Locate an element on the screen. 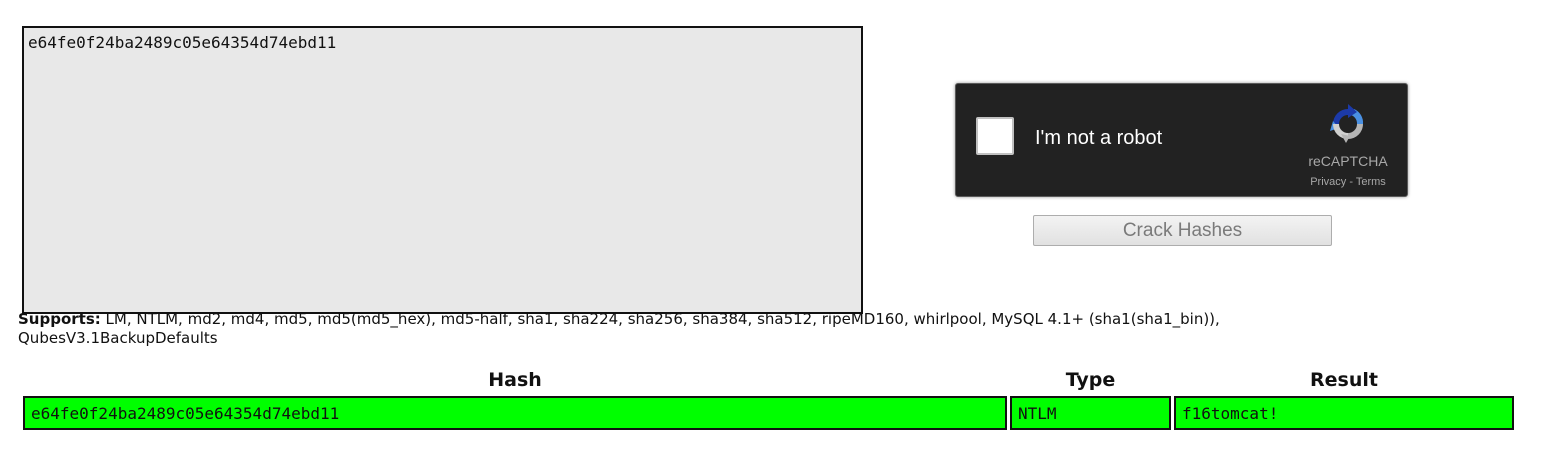 Image resolution: width=1547 pixels, height=450 pixels. header-hash: Hash is located at coordinates (515, 380).